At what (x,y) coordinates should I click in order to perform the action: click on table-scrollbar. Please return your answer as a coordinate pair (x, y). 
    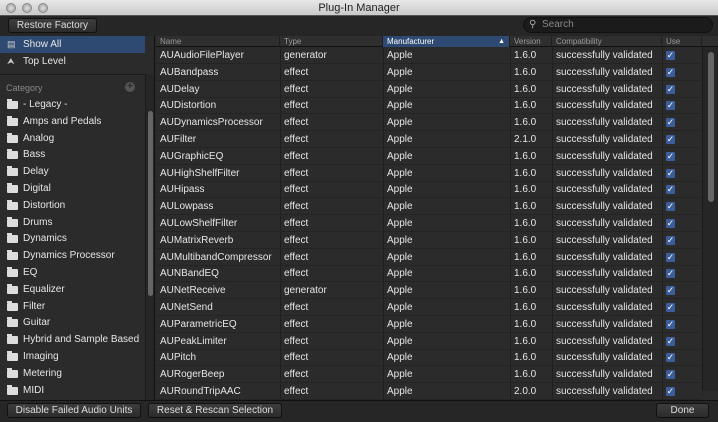
    Looking at the image, I should click on (710, 219).